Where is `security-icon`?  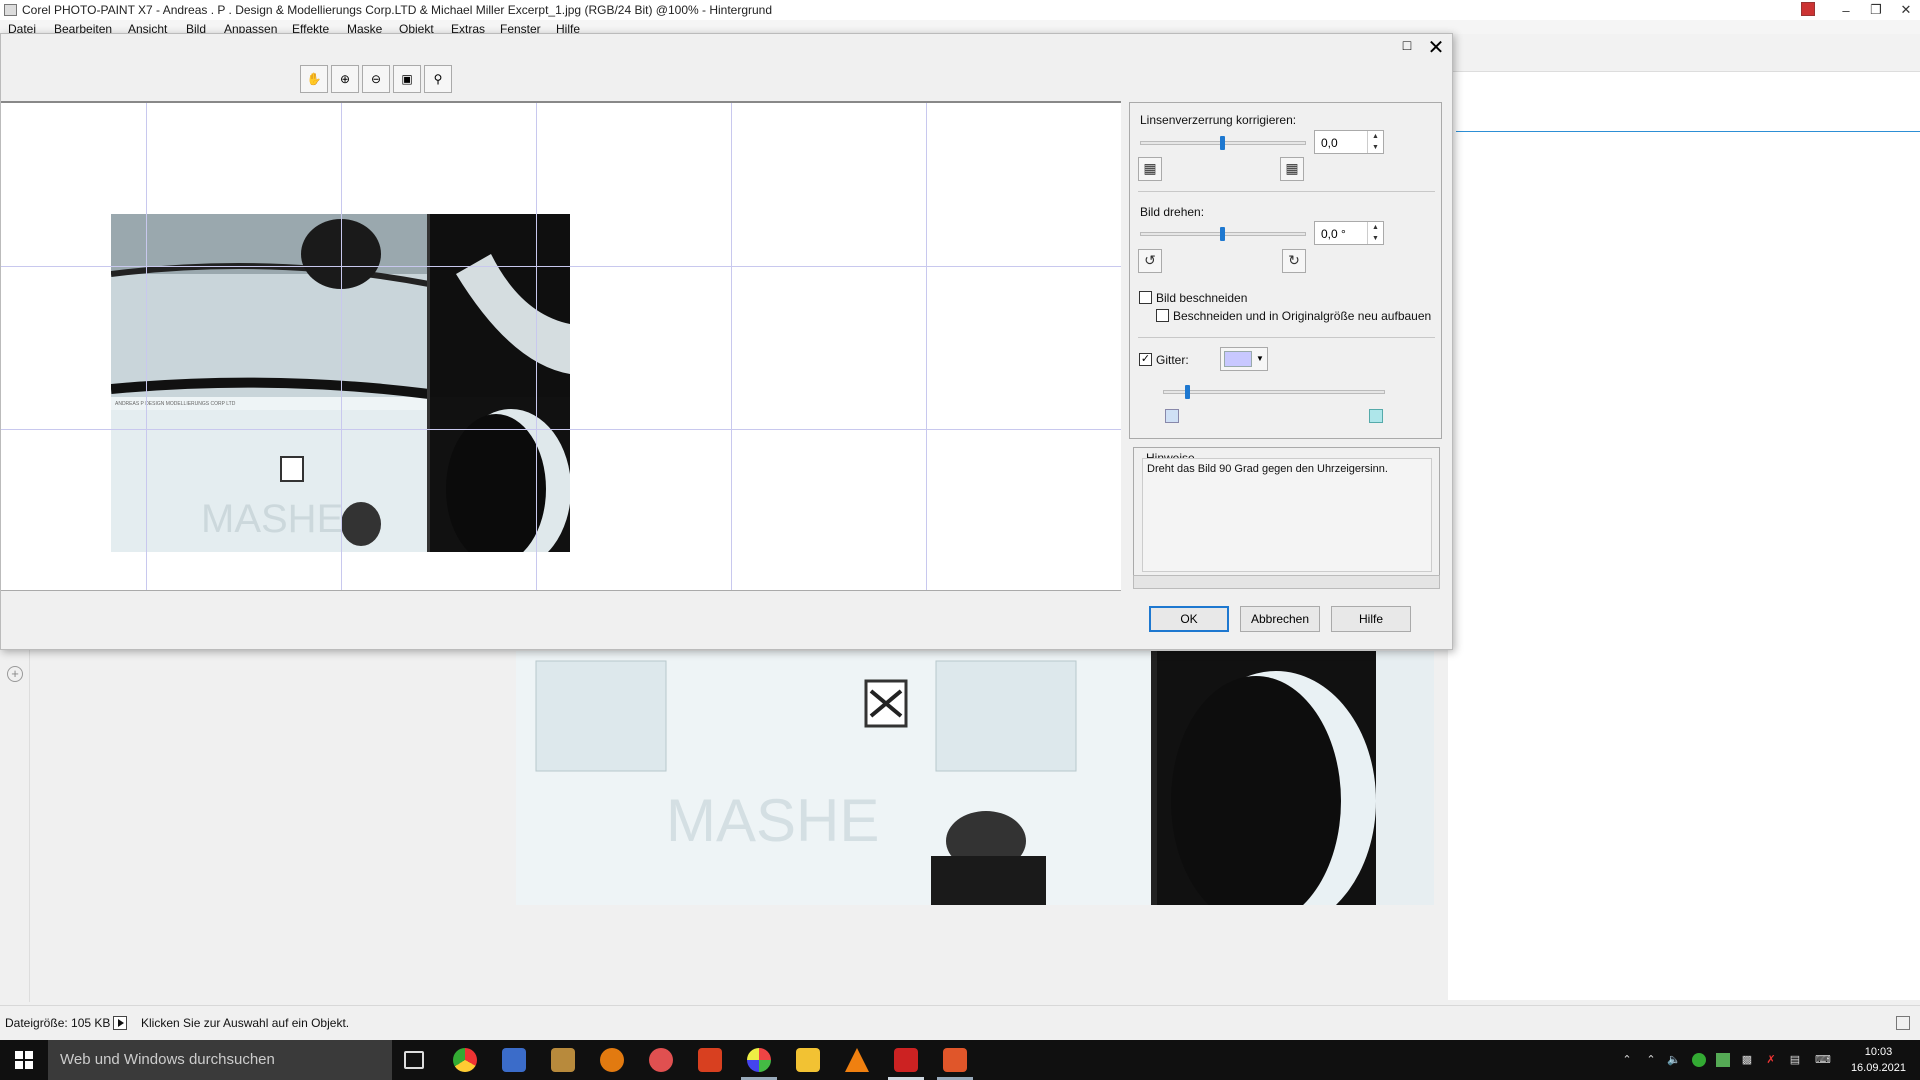 security-icon is located at coordinates (1699, 1060).